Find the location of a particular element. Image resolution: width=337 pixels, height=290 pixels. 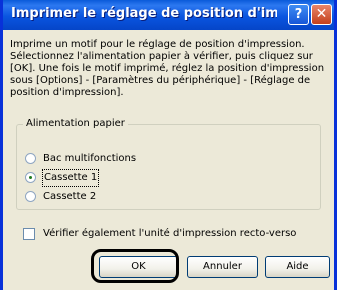

paper-source-label: Alimentation papier is located at coordinates (75, 124).